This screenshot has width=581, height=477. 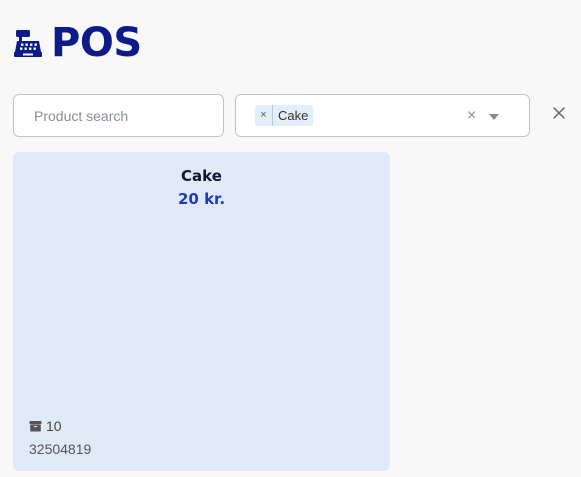 I want to click on category-filter-select: × Cake ×, so click(x=382, y=115).